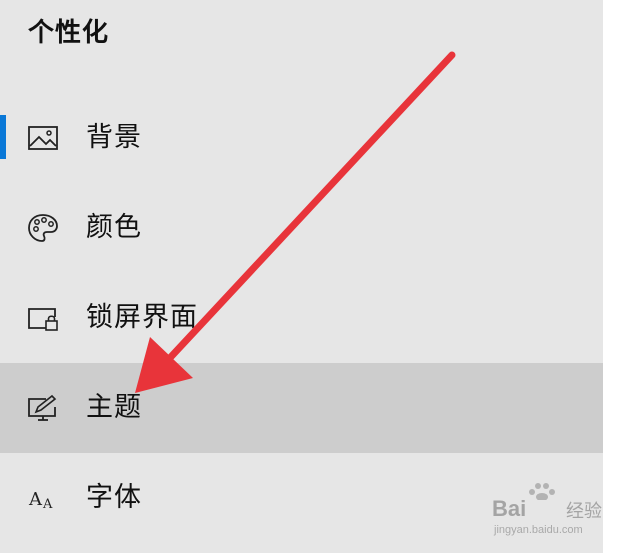 The height and width of the screenshot is (553, 640). I want to click on paw-icon, so click(542, 491).